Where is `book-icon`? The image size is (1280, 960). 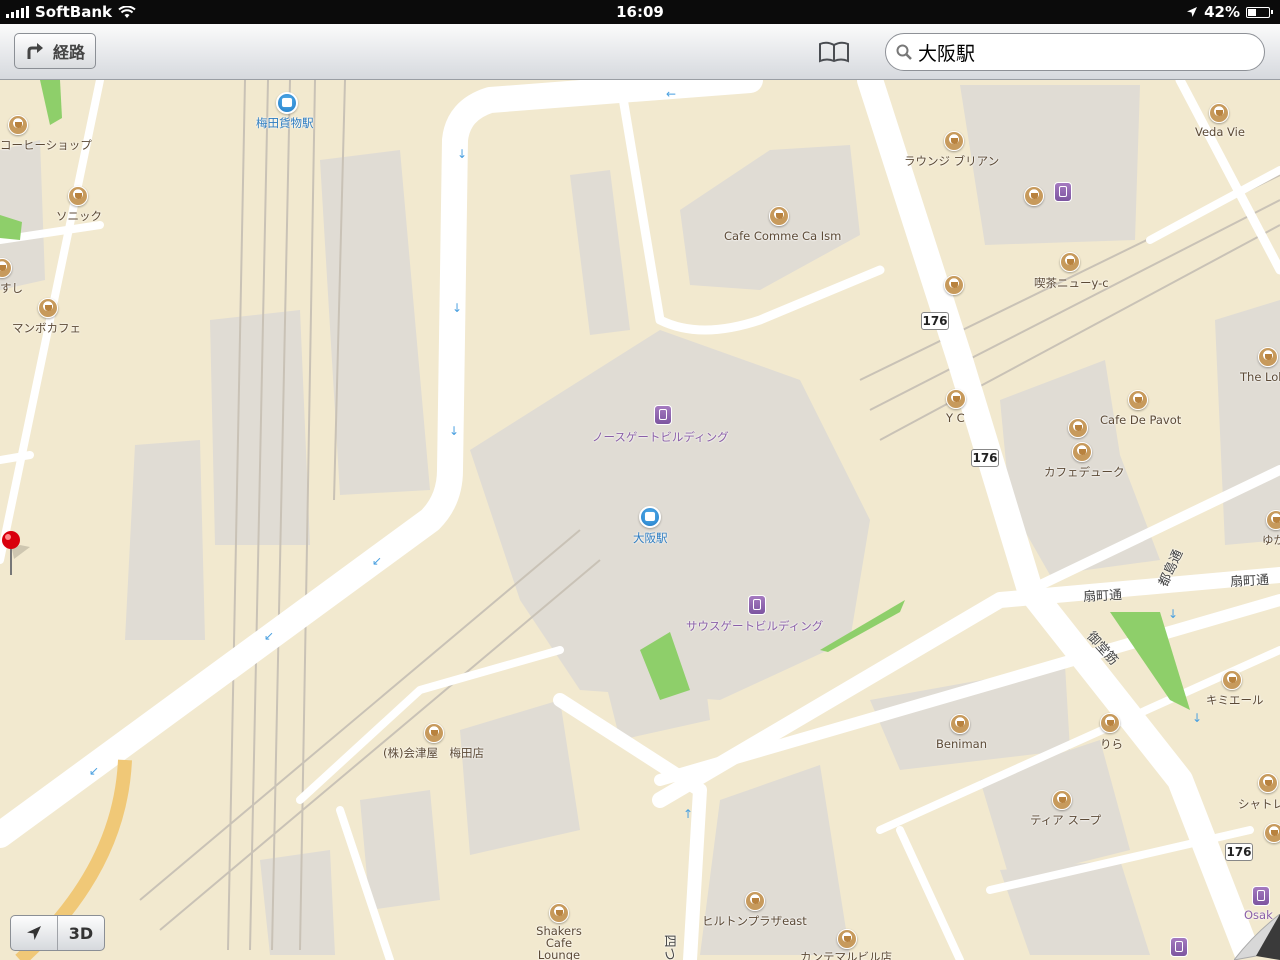
book-icon is located at coordinates (834, 52).